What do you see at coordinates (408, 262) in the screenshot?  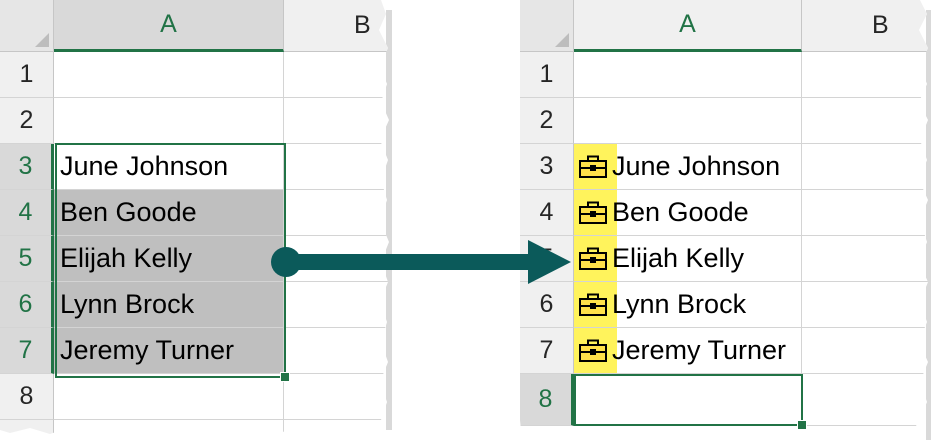 I see `arrow-shaft` at bounding box center [408, 262].